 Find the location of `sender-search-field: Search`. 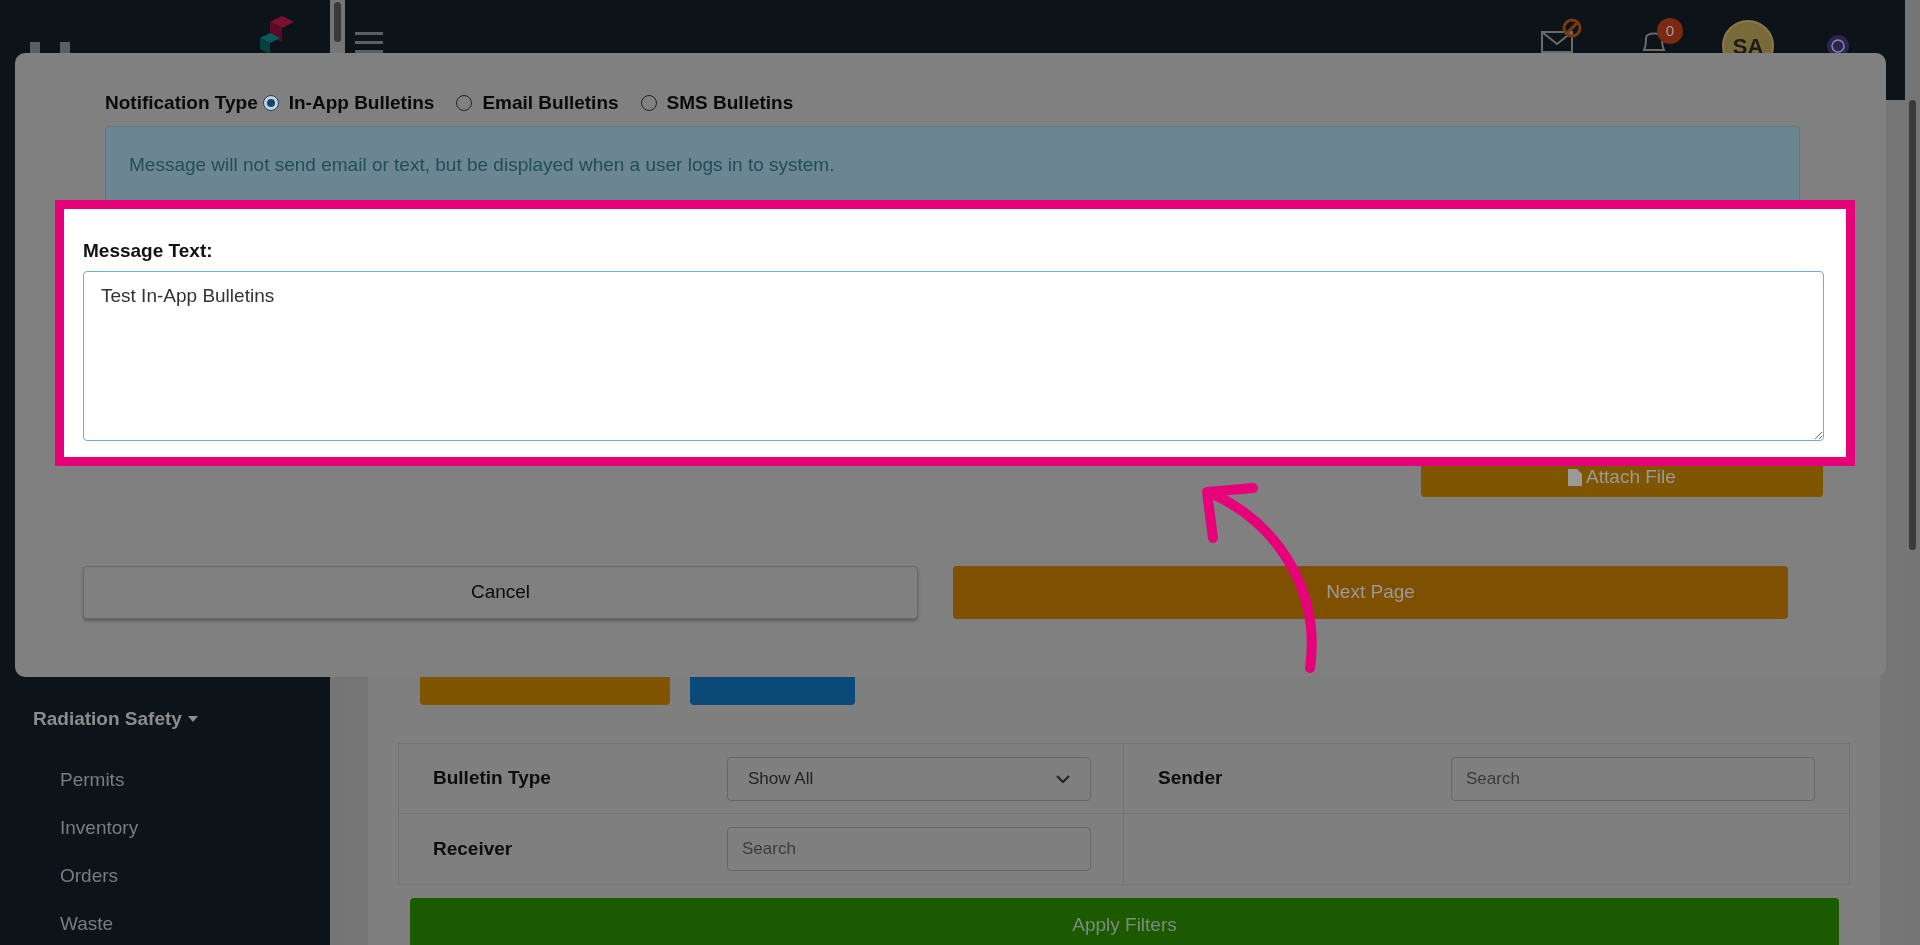

sender-search-field: Search is located at coordinates (1633, 778).